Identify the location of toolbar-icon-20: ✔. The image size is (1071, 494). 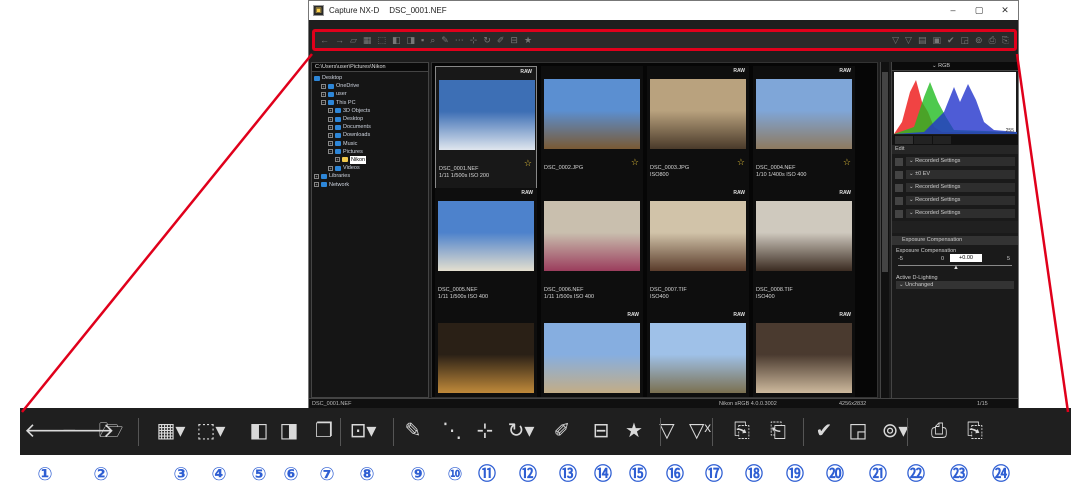
(951, 40).